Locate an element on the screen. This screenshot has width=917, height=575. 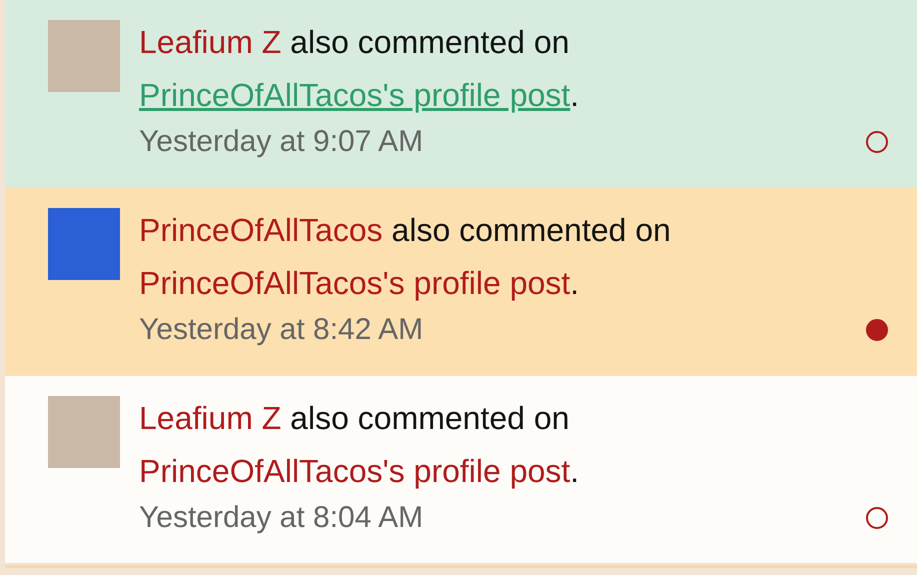
timestamp: Yesterday at 8:04 AM is located at coordinates (281, 518).